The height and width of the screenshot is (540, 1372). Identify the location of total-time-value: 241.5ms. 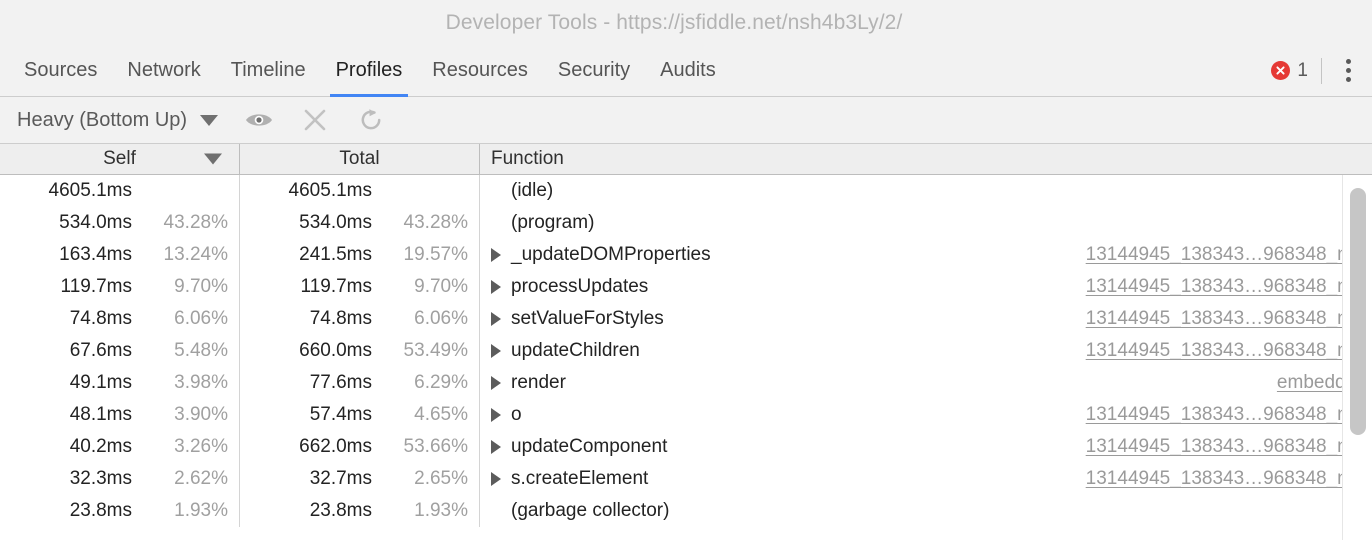
(335, 254).